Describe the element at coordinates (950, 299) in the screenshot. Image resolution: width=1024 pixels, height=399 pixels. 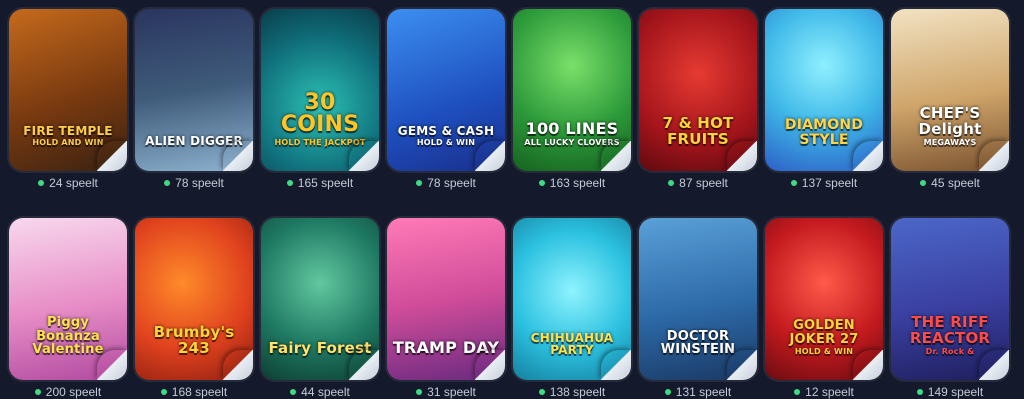
I see `game-card: THE RIFF REACTOR Dr. Rock &` at that location.